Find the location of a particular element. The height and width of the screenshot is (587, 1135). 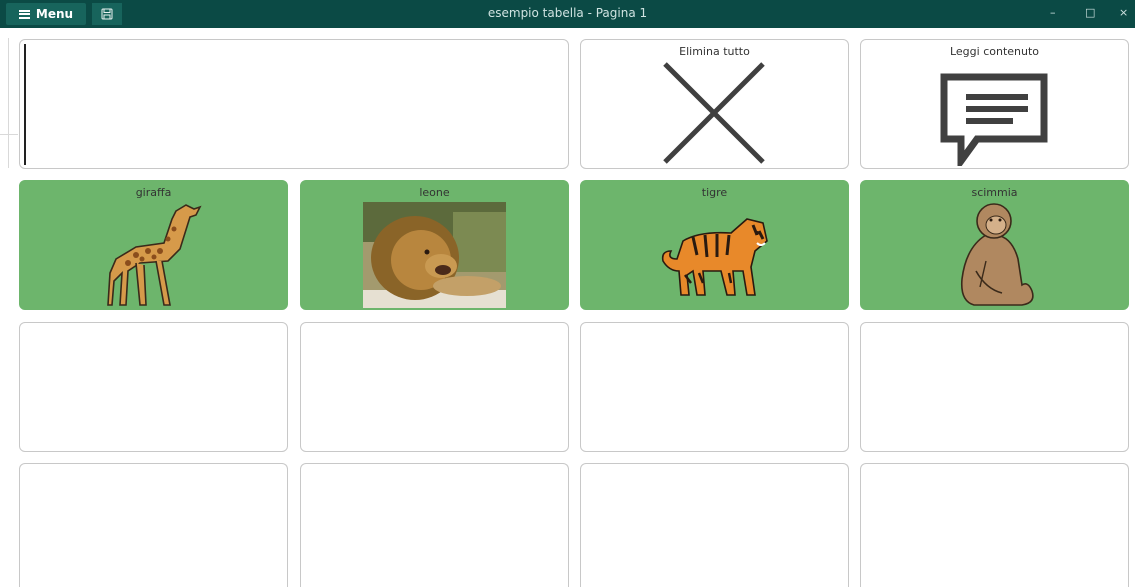

animal-cell-scimmia: scimmia is located at coordinates (994, 245).